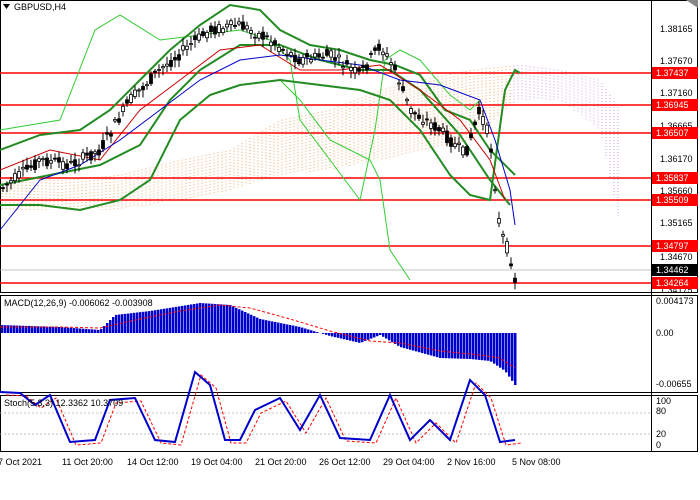 This screenshot has width=700, height=500. I want to click on price-label: 1.34670, so click(676, 257).